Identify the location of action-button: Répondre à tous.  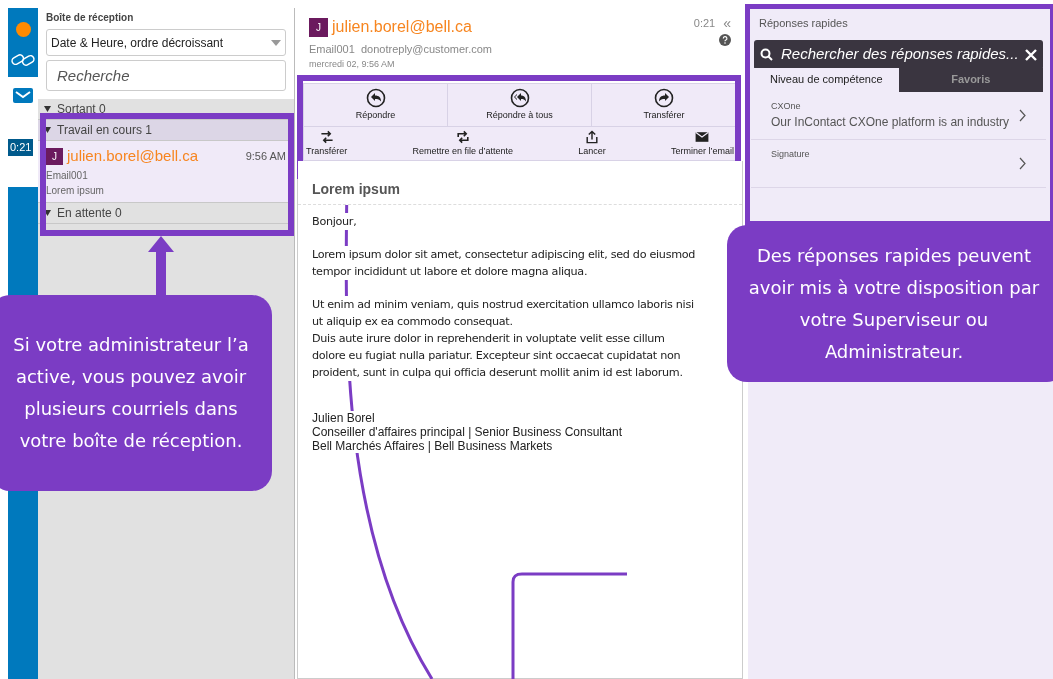
(520, 105).